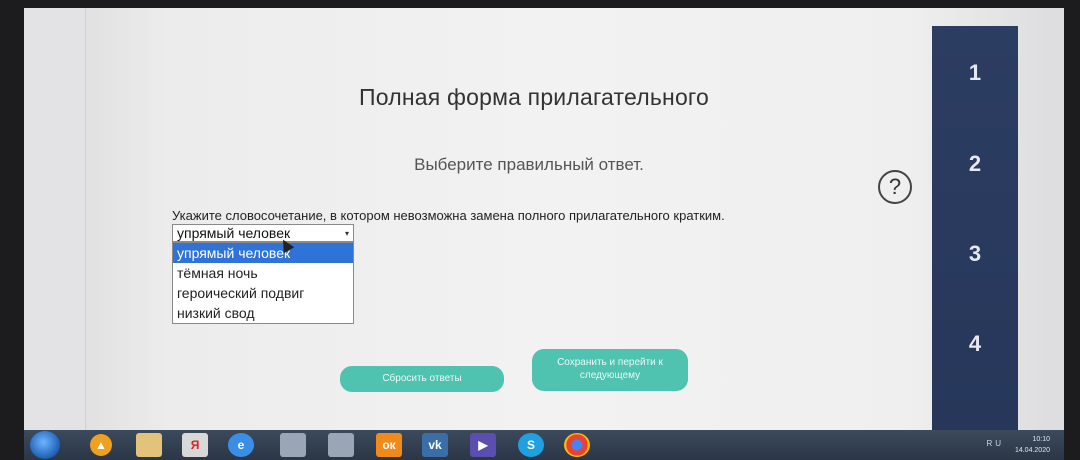 This screenshot has width=1080, height=460. I want to click on save-and-next-button: Сохранить и перейти к следующему, so click(610, 370).